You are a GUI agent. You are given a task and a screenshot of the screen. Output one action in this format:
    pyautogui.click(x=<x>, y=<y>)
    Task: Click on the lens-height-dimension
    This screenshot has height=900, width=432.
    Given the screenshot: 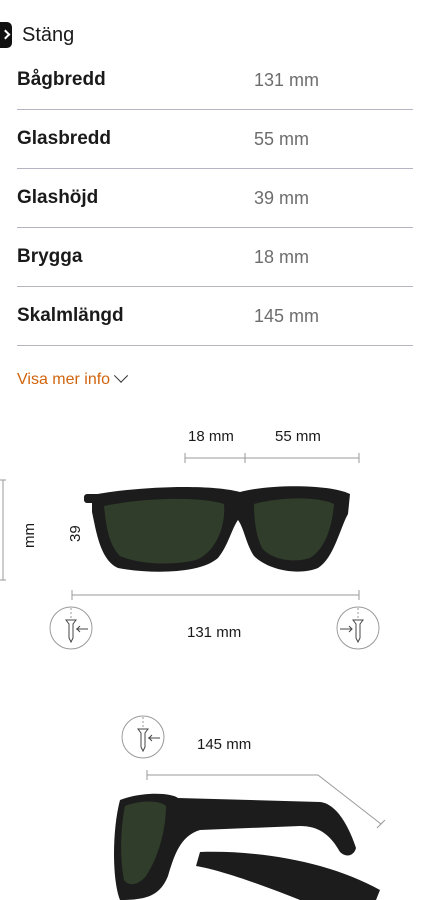 What is the action you would take?
    pyautogui.click(x=3, y=530)
    